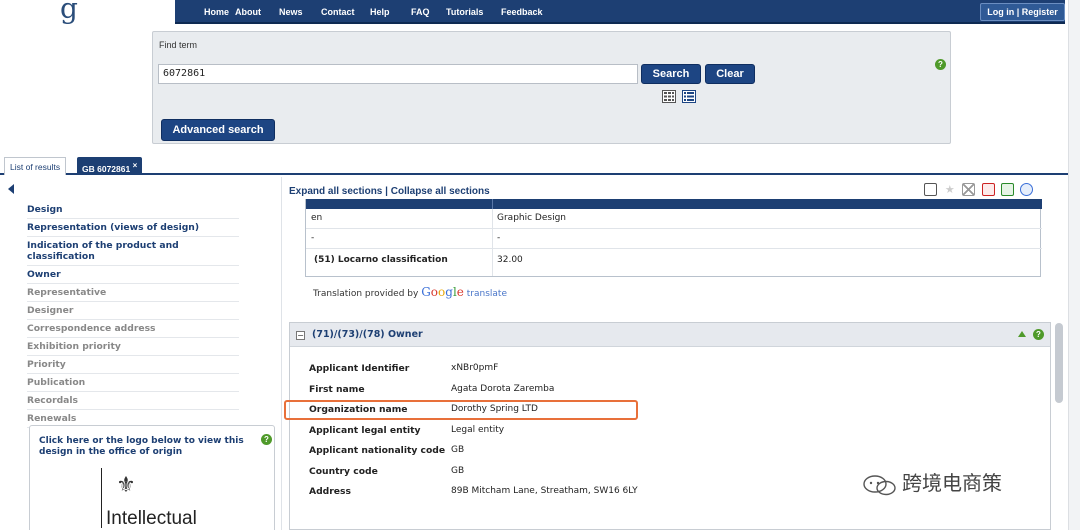 Image resolution: width=1080 pixels, height=530 pixels. I want to click on google-logo: Google, so click(442, 292).